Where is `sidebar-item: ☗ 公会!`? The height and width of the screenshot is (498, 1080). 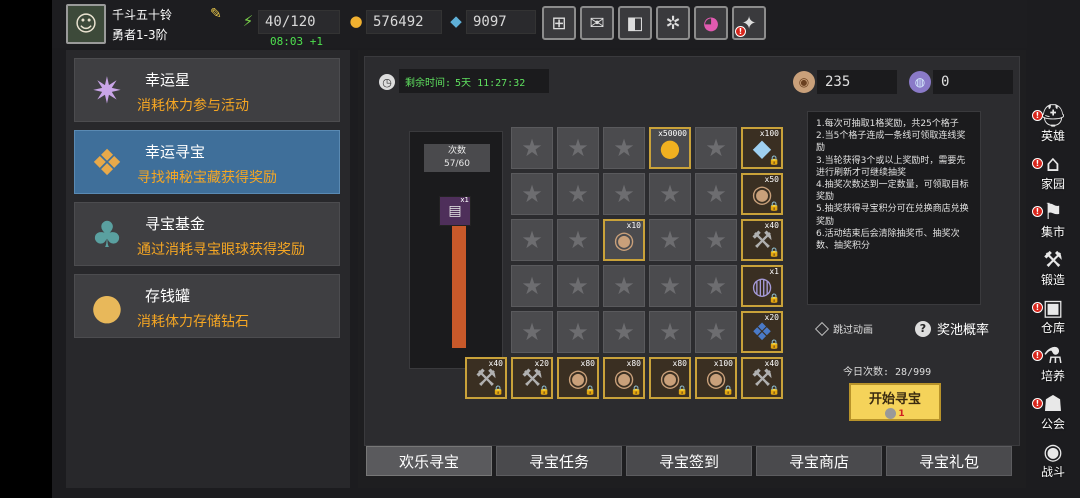 sidebar-item: ☗ 公会! is located at coordinates (1053, 410).